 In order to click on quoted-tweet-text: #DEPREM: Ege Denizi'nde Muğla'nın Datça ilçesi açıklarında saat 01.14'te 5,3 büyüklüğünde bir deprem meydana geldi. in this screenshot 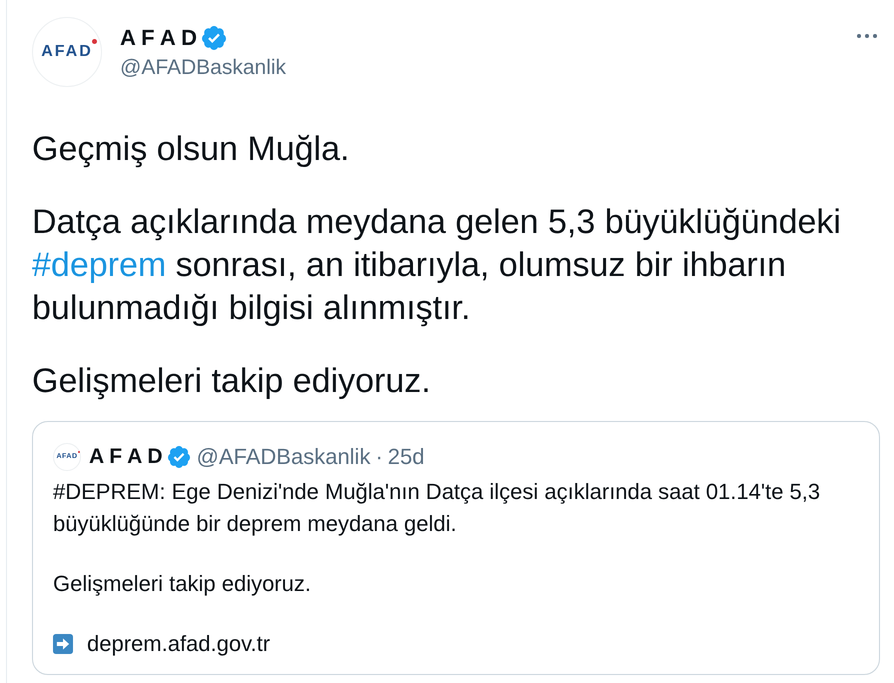, I will do `click(437, 508)`.